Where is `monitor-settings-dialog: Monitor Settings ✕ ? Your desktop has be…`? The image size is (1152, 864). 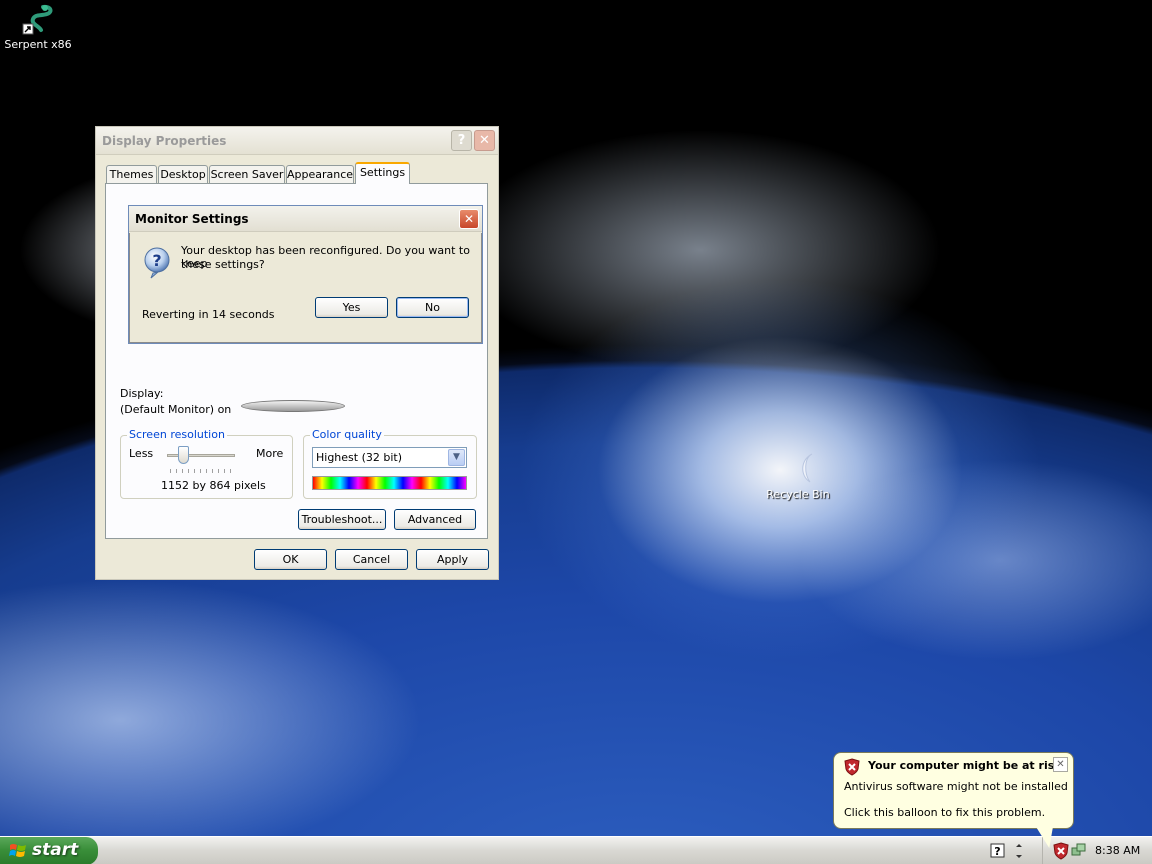 monitor-settings-dialog: Monitor Settings ✕ ? Your desktop has be… is located at coordinates (305, 274).